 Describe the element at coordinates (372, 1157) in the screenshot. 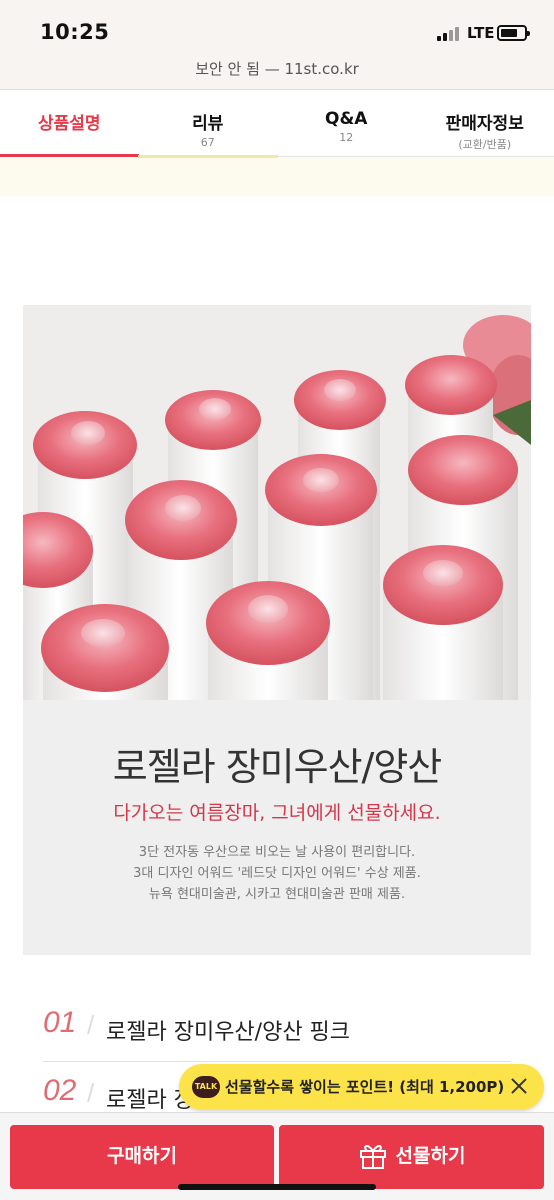

I see `gift-icon` at that location.